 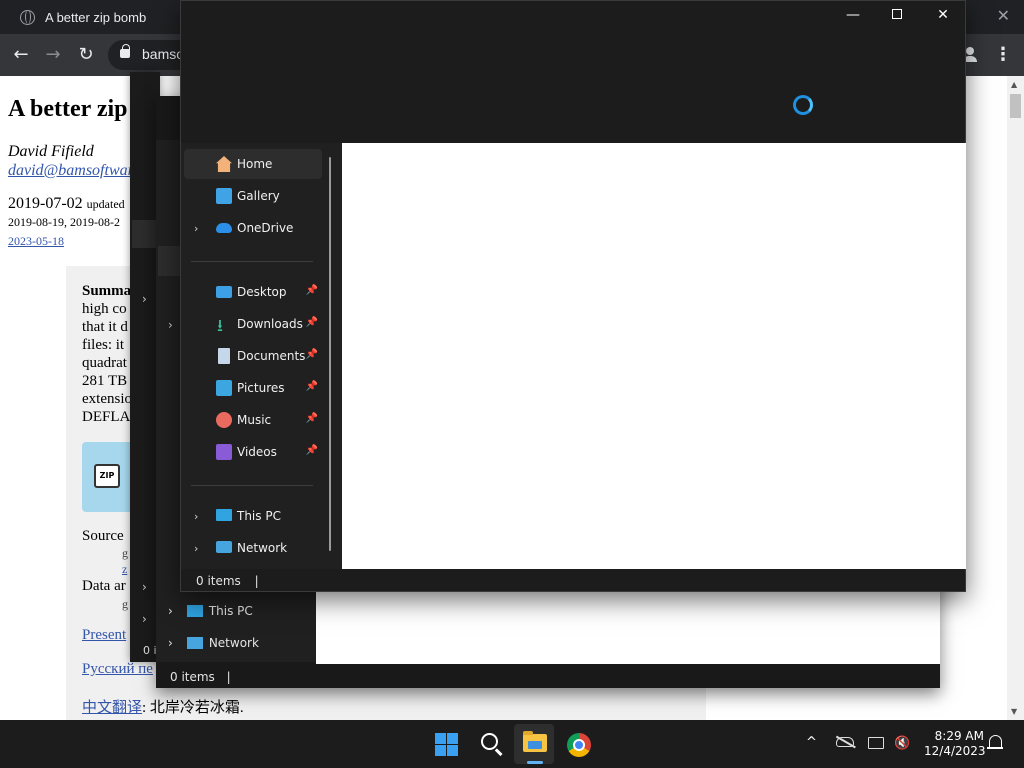 What do you see at coordinates (265, 228) in the screenshot?
I see `nav-item-label: OneDrive` at bounding box center [265, 228].